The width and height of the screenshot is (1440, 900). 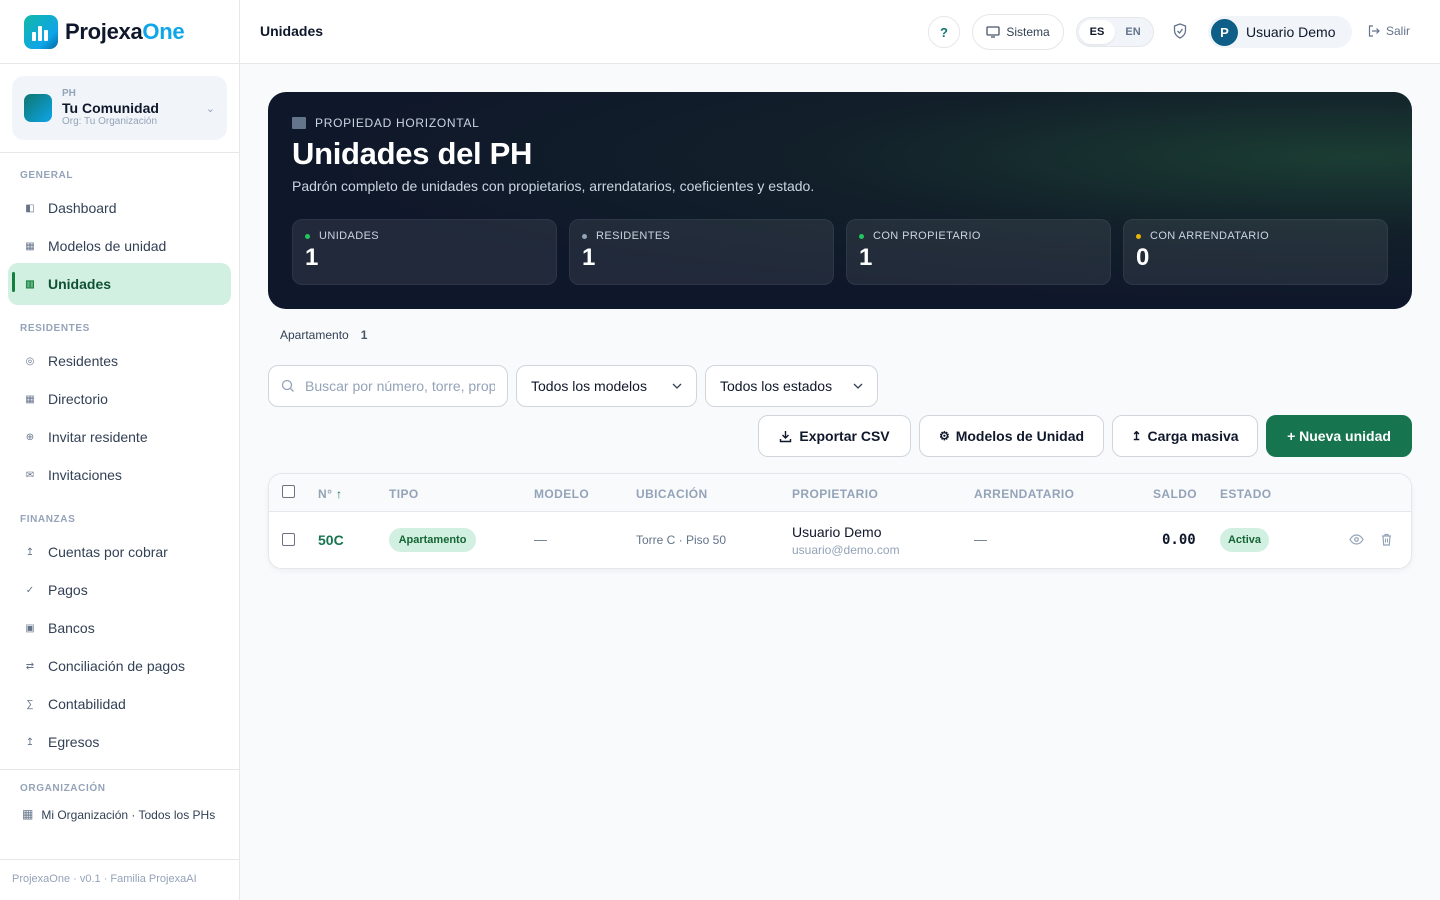 What do you see at coordinates (404, 494) in the screenshot?
I see `column-header-type: TIPO` at bounding box center [404, 494].